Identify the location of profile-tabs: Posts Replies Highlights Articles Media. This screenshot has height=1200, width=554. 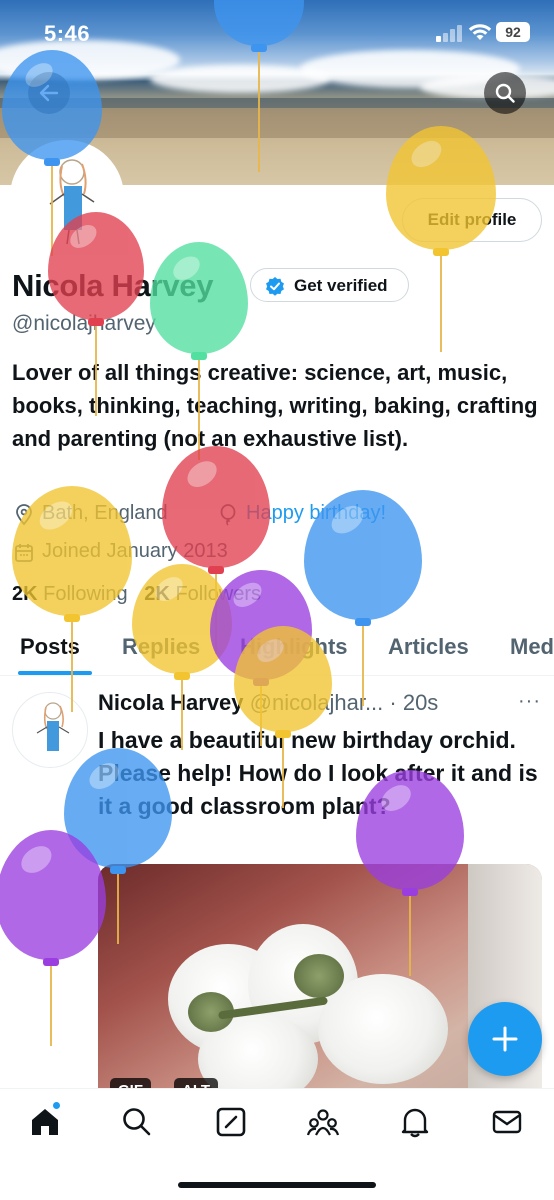
(277, 651).